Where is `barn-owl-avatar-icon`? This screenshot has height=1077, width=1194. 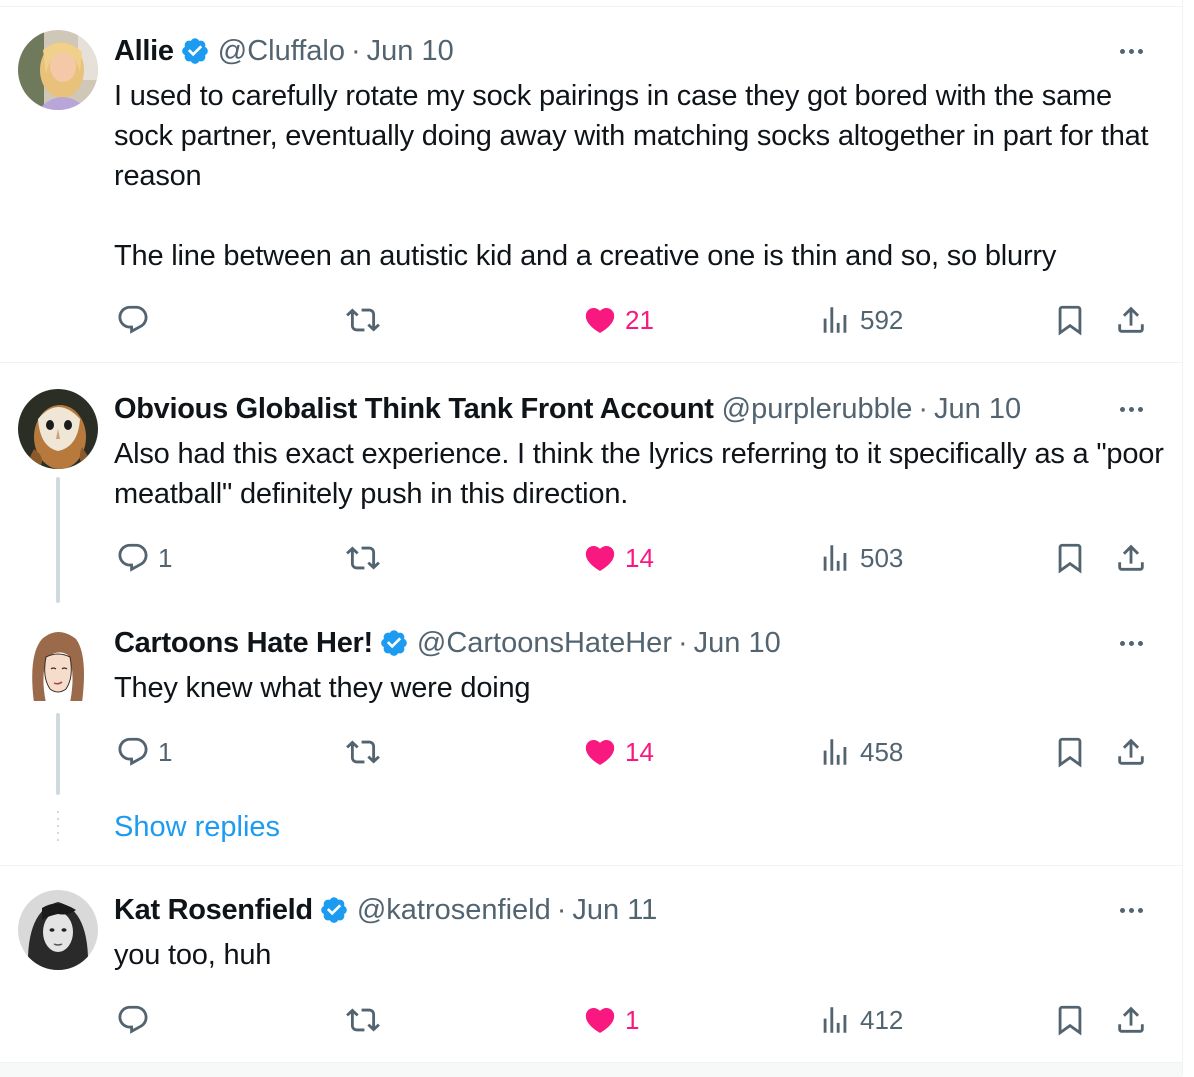
barn-owl-avatar-icon is located at coordinates (58, 429).